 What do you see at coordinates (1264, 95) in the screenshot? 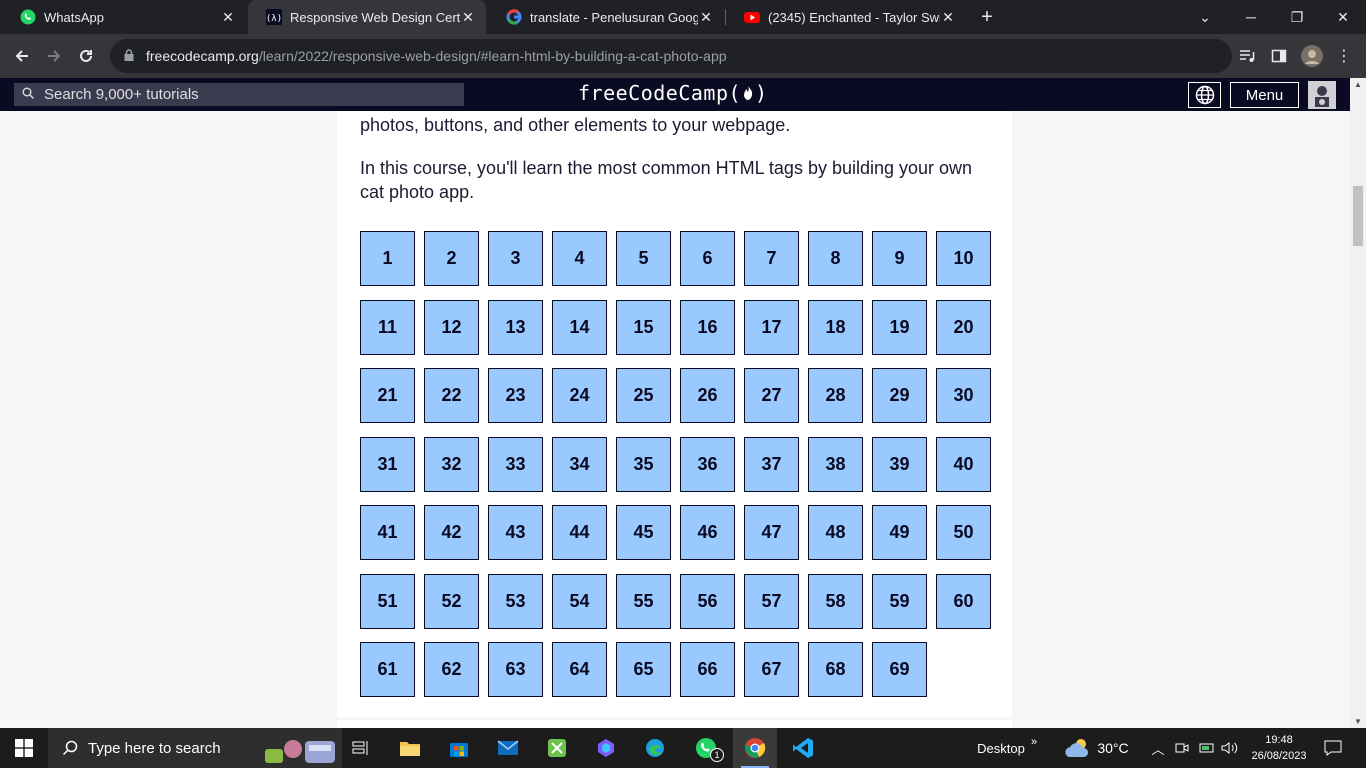
I see `menu-button: Menu` at bounding box center [1264, 95].